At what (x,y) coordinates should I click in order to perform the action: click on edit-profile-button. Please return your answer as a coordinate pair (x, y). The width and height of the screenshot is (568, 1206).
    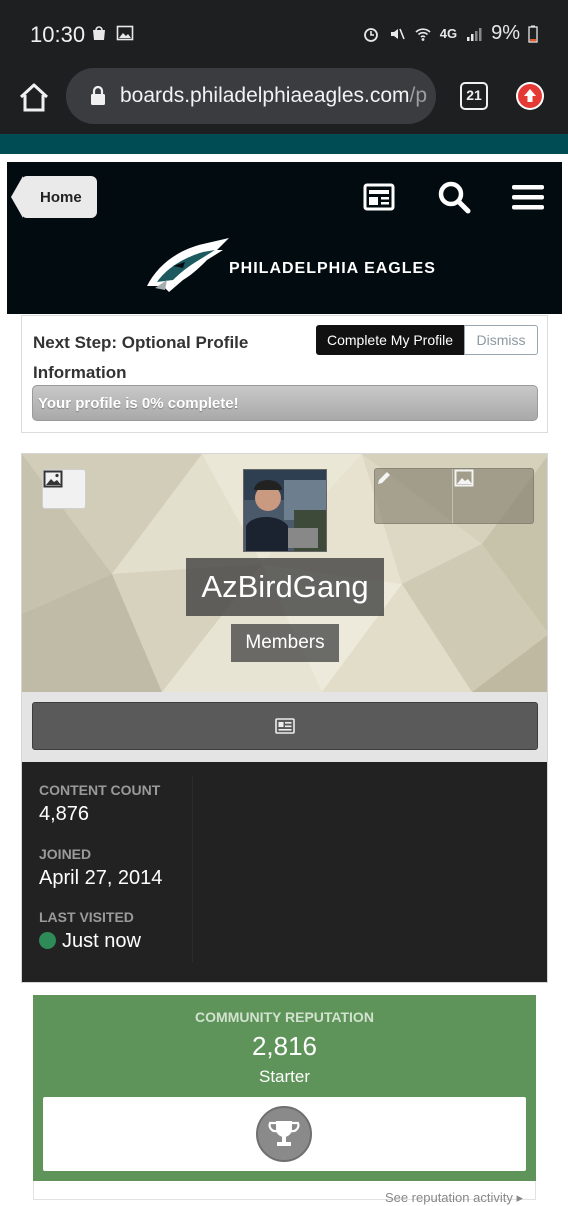
    Looking at the image, I should click on (414, 496).